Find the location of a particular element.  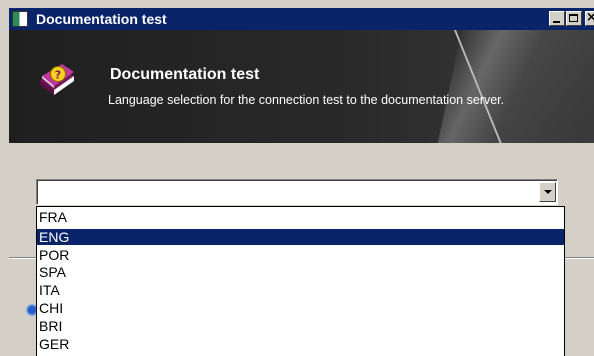

close-icon: × is located at coordinates (590, 17).